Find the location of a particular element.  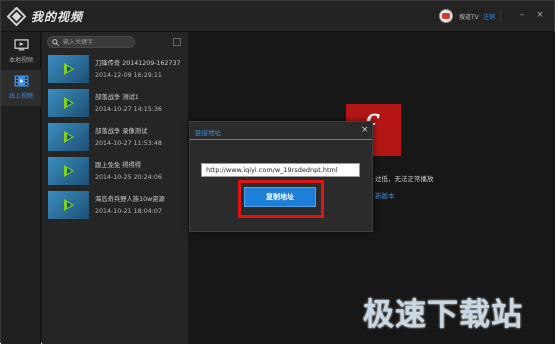

close-button: × is located at coordinates (540, 15).